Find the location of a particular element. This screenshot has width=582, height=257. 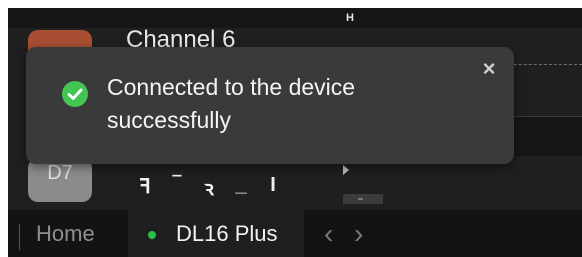

channel-chip-d7: D7 is located at coordinates (60, 180).